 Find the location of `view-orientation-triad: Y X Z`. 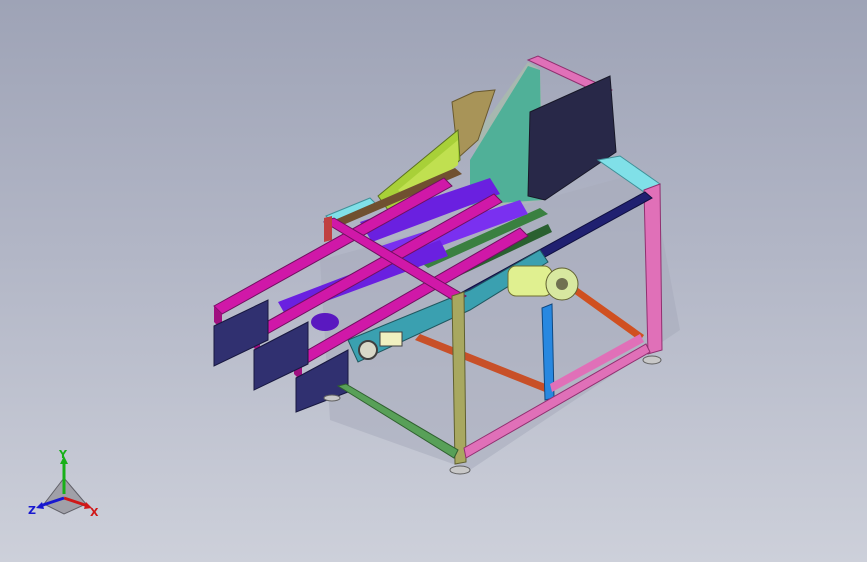

view-orientation-triad: Y X Z is located at coordinates (65, 485).